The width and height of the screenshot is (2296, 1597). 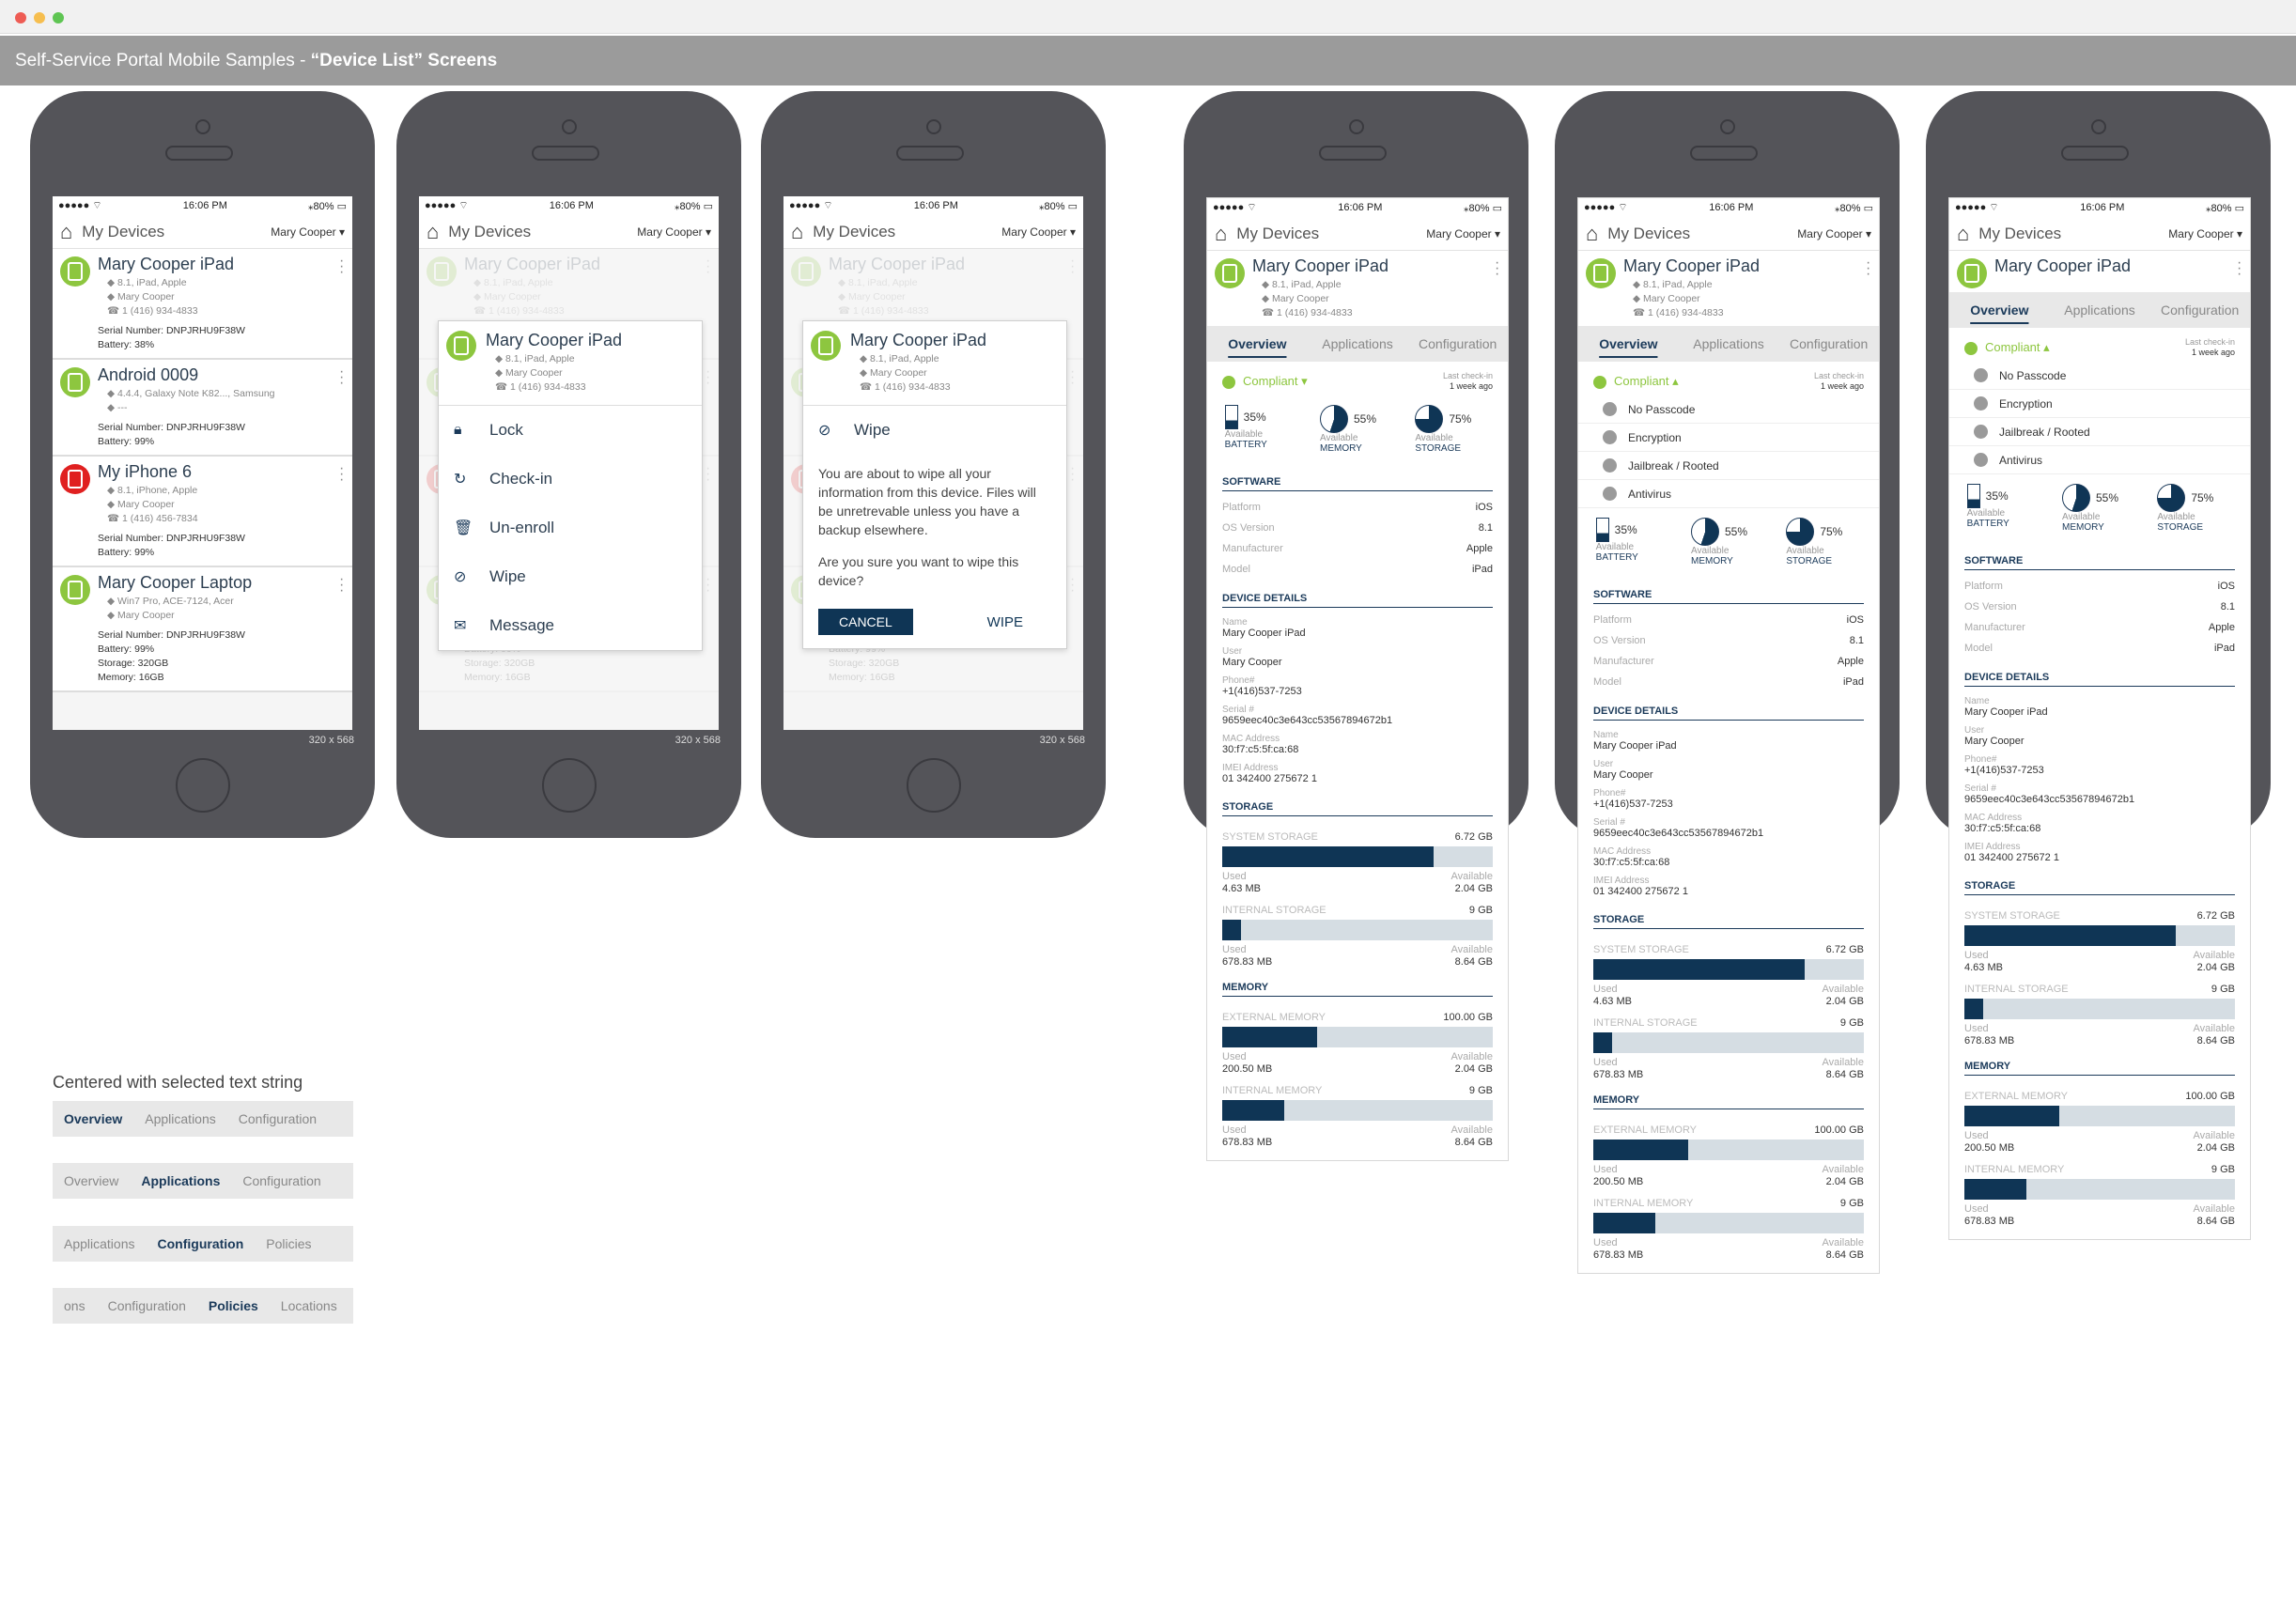 What do you see at coordinates (221, 583) in the screenshot?
I see `device-name: Mary Cooper Laptop` at bounding box center [221, 583].